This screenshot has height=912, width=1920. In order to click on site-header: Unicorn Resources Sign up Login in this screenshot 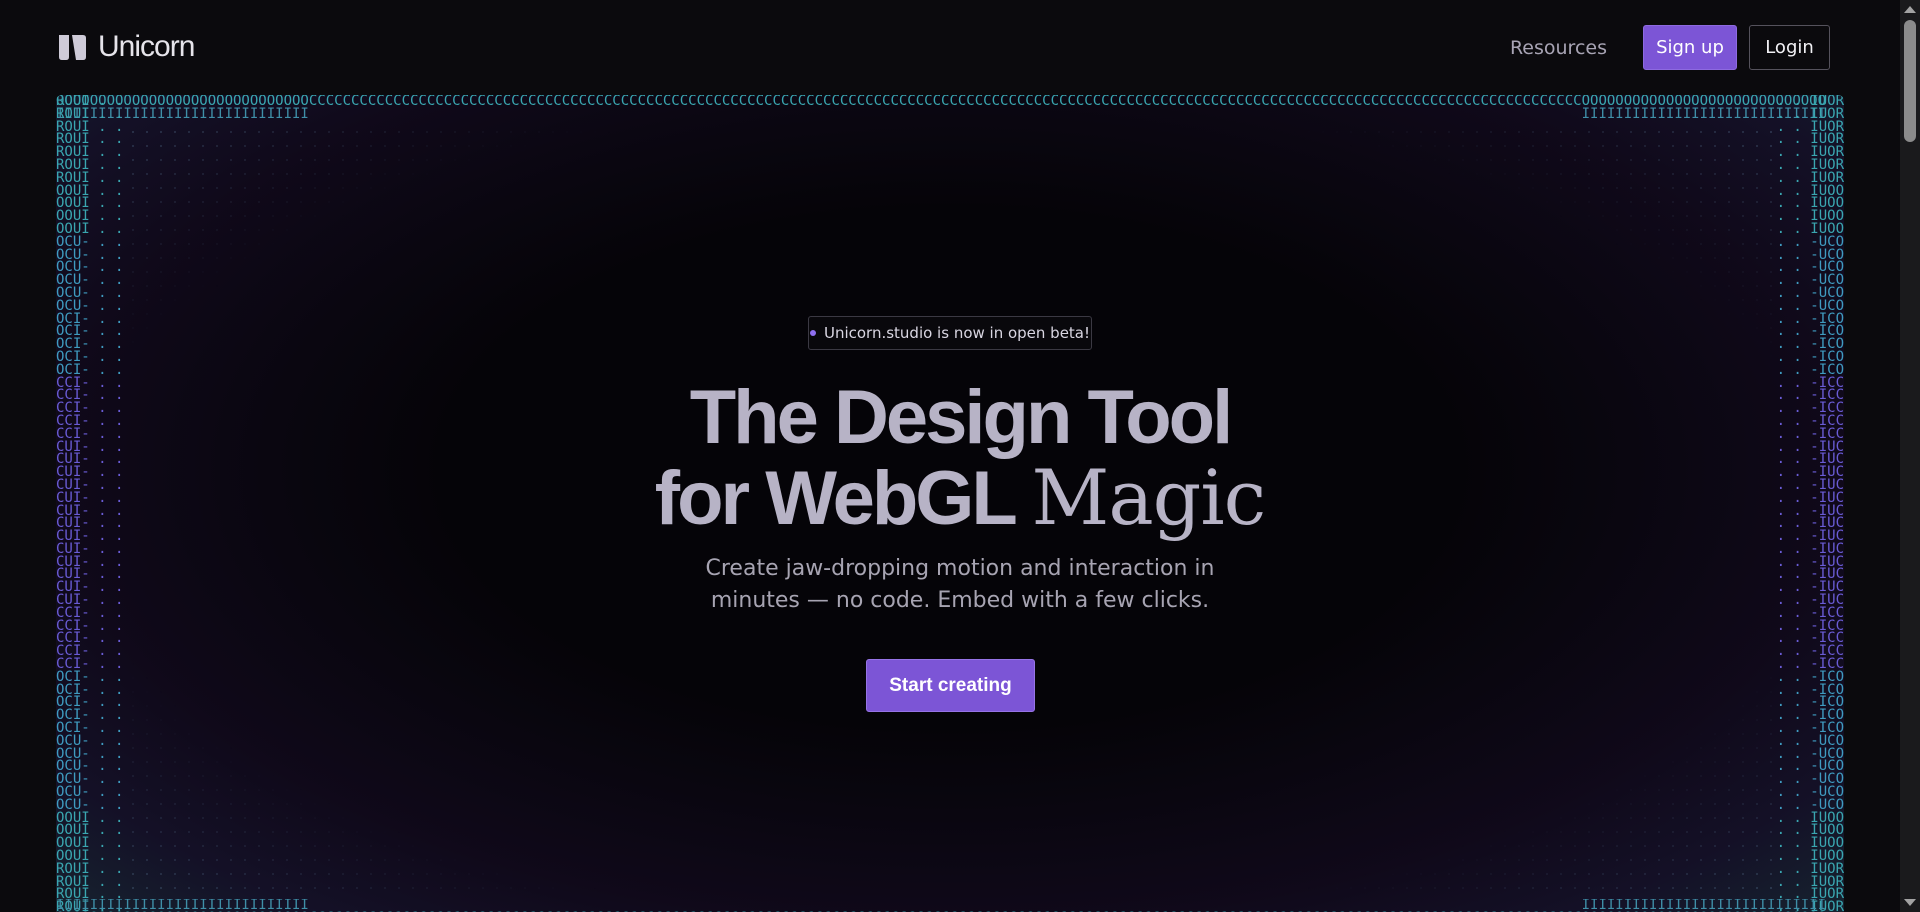, I will do `click(950, 48)`.